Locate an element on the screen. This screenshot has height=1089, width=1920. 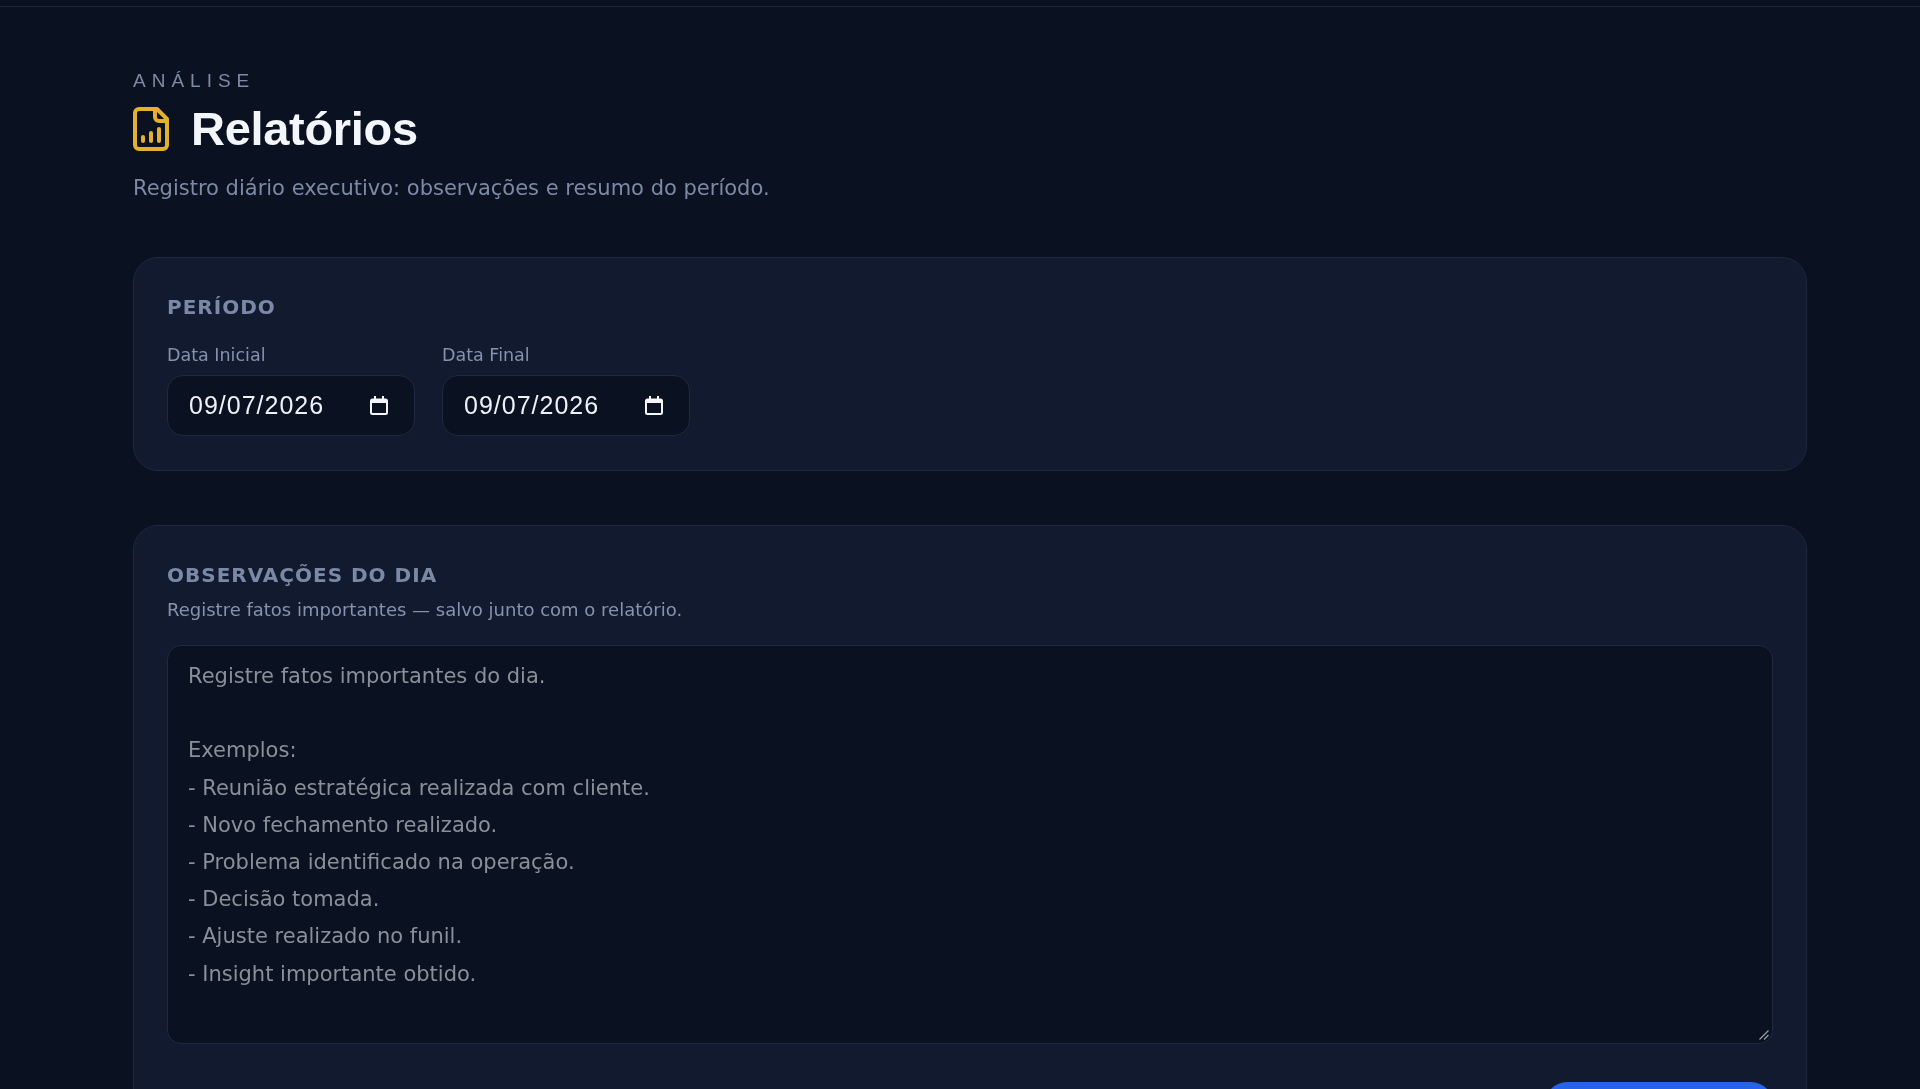
field-label: Data Inicial is located at coordinates (216, 355).